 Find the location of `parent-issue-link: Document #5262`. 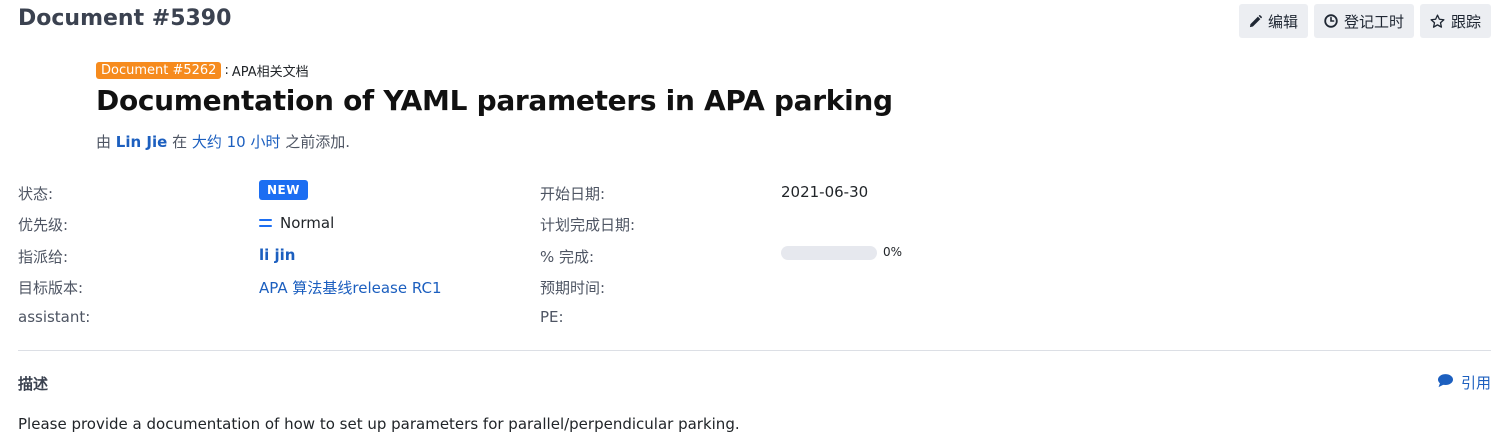

parent-issue-link: Document #5262 is located at coordinates (159, 70).